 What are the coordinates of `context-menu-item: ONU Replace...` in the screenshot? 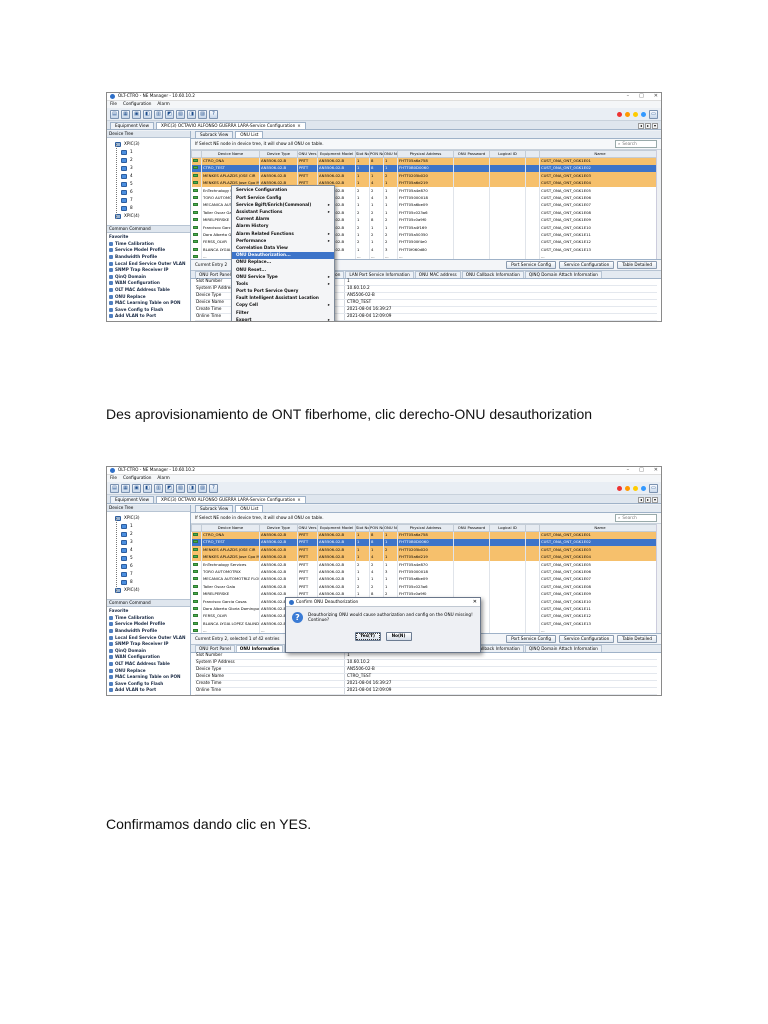 It's located at (283, 262).